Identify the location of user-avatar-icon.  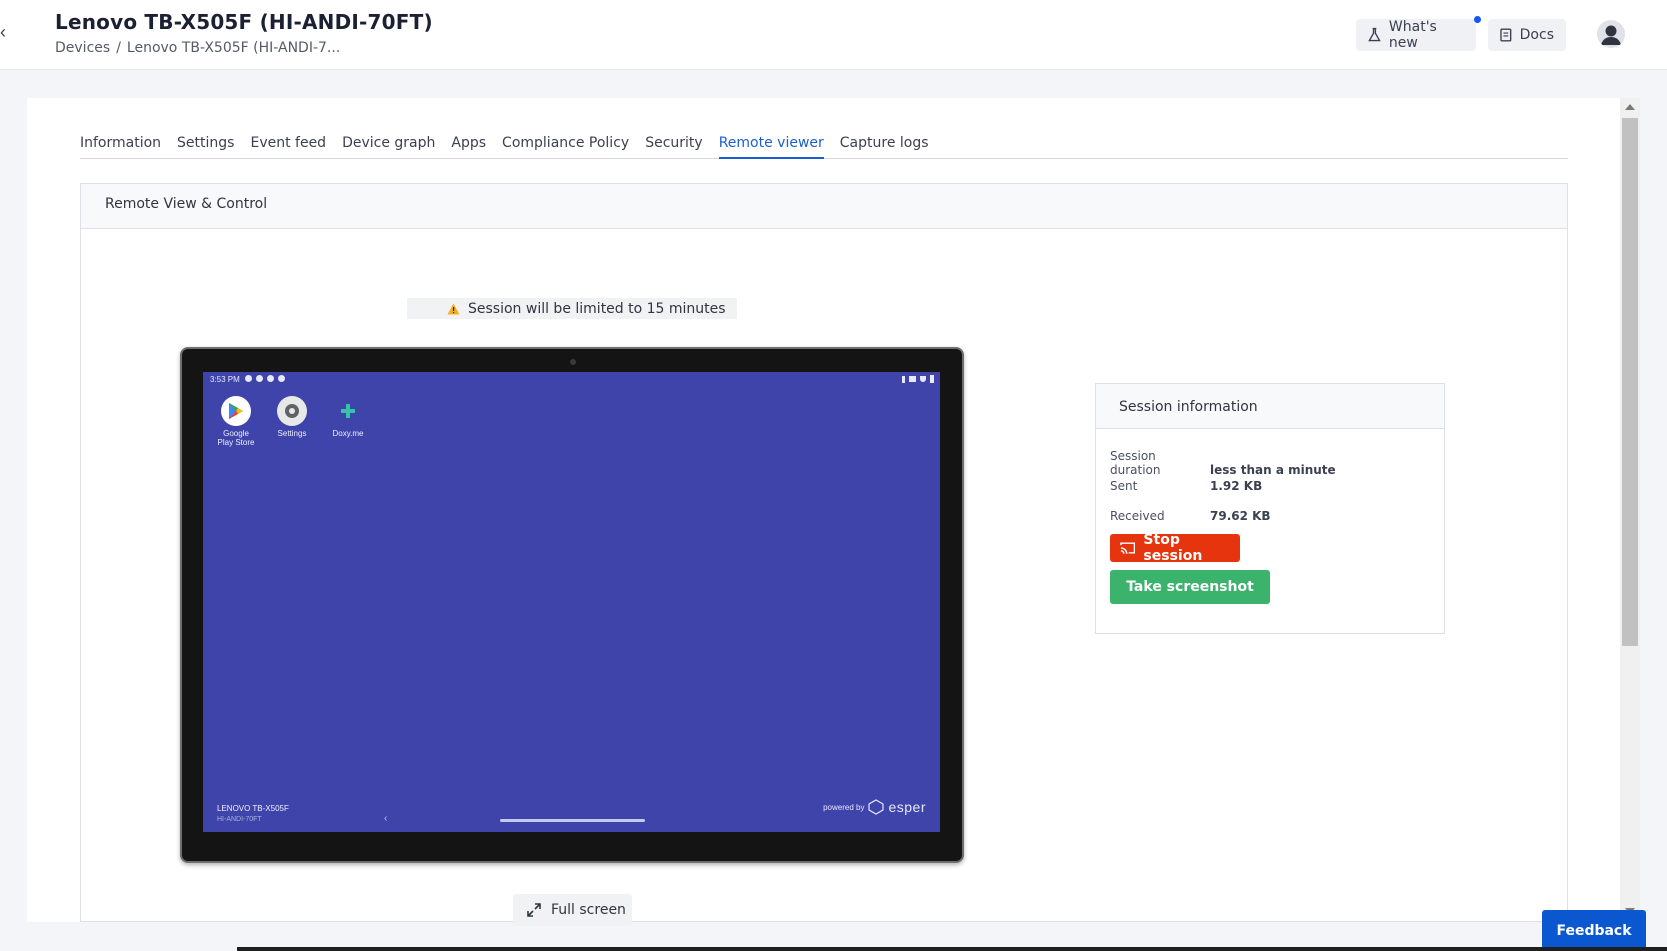
(1611, 35).